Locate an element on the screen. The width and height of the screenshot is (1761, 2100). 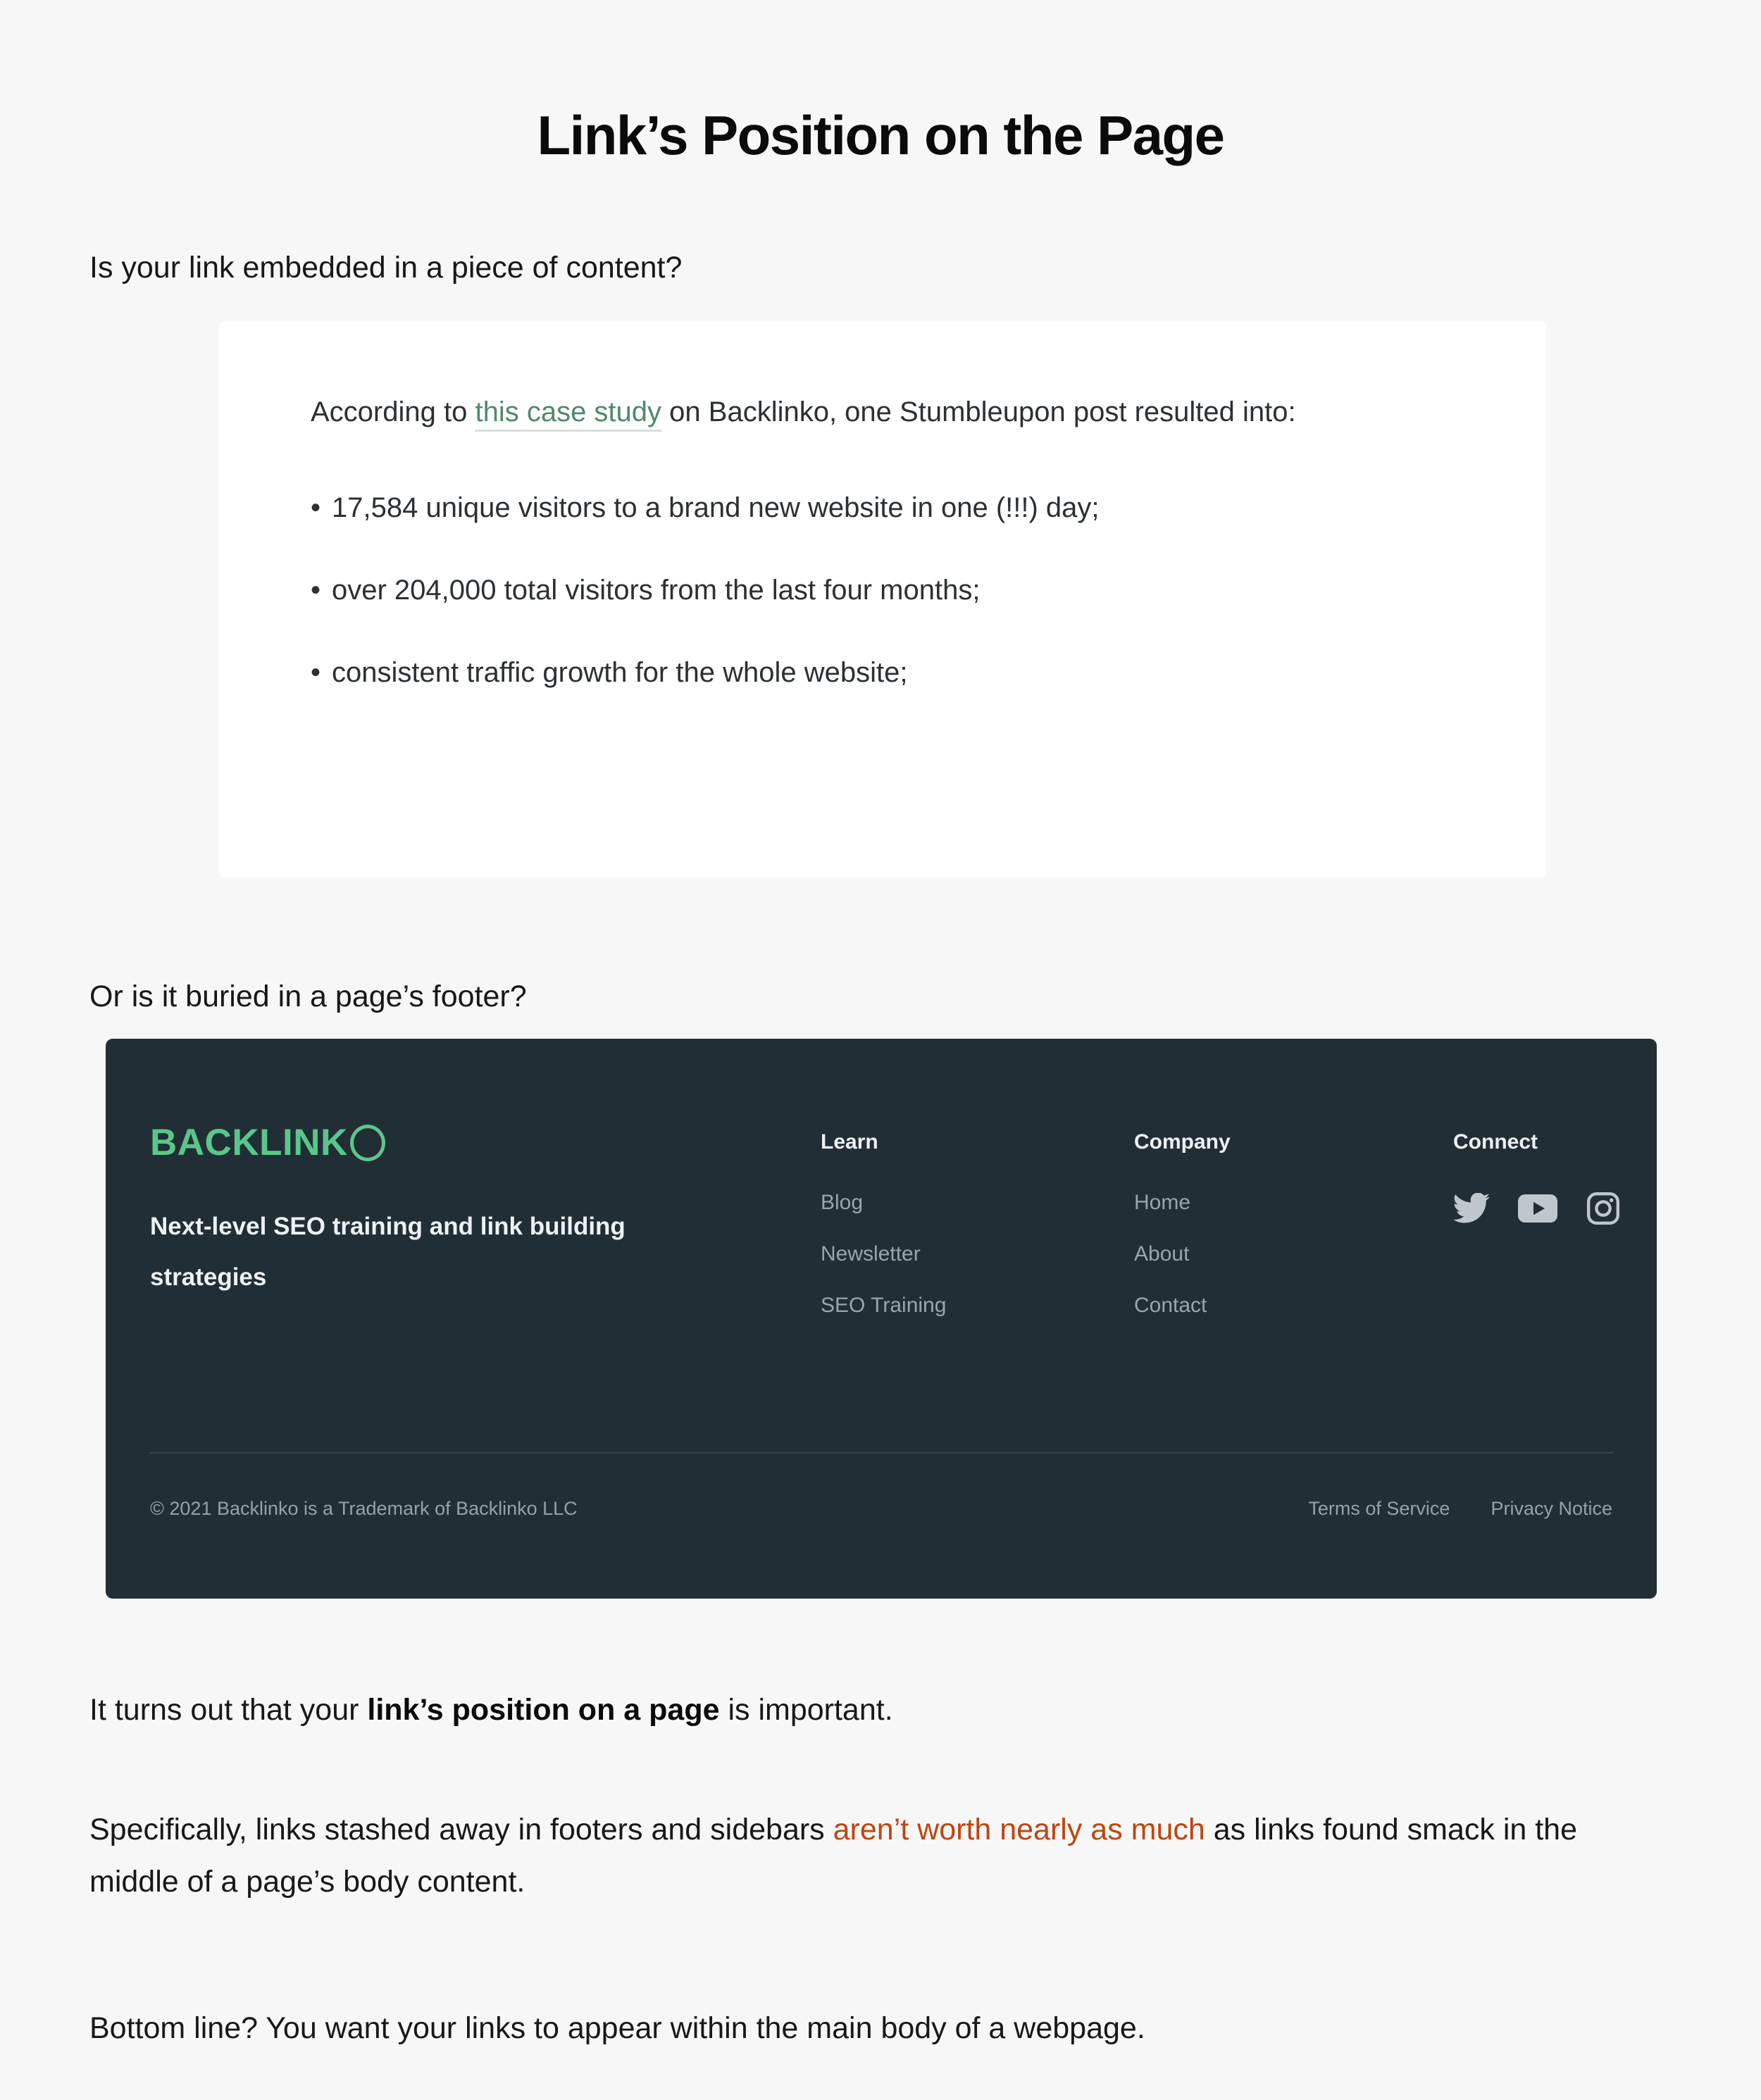
footer-link-home: Home is located at coordinates (1182, 1203).